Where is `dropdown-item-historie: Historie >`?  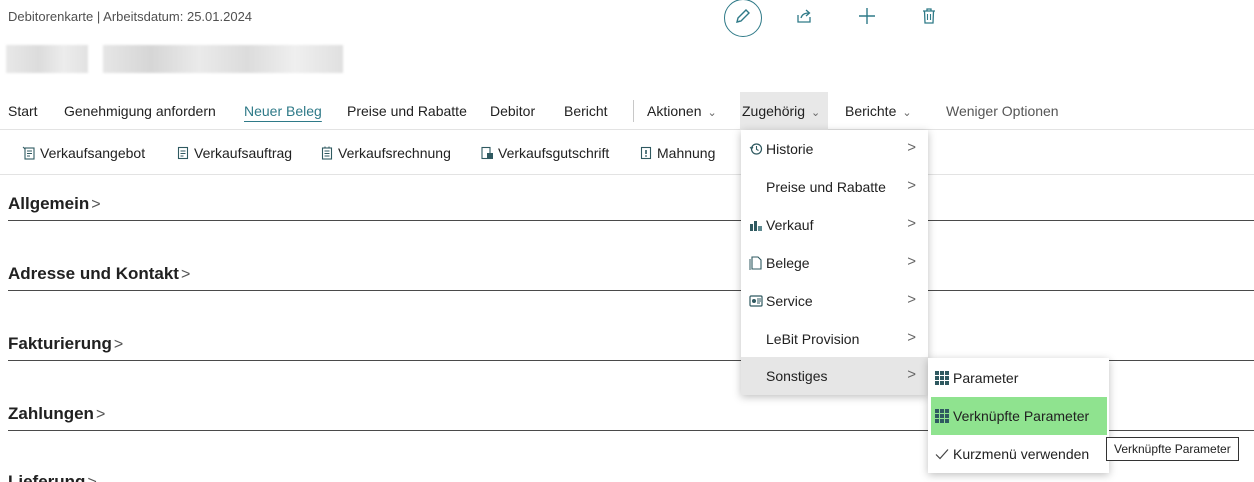 dropdown-item-historie: Historie > is located at coordinates (834, 149).